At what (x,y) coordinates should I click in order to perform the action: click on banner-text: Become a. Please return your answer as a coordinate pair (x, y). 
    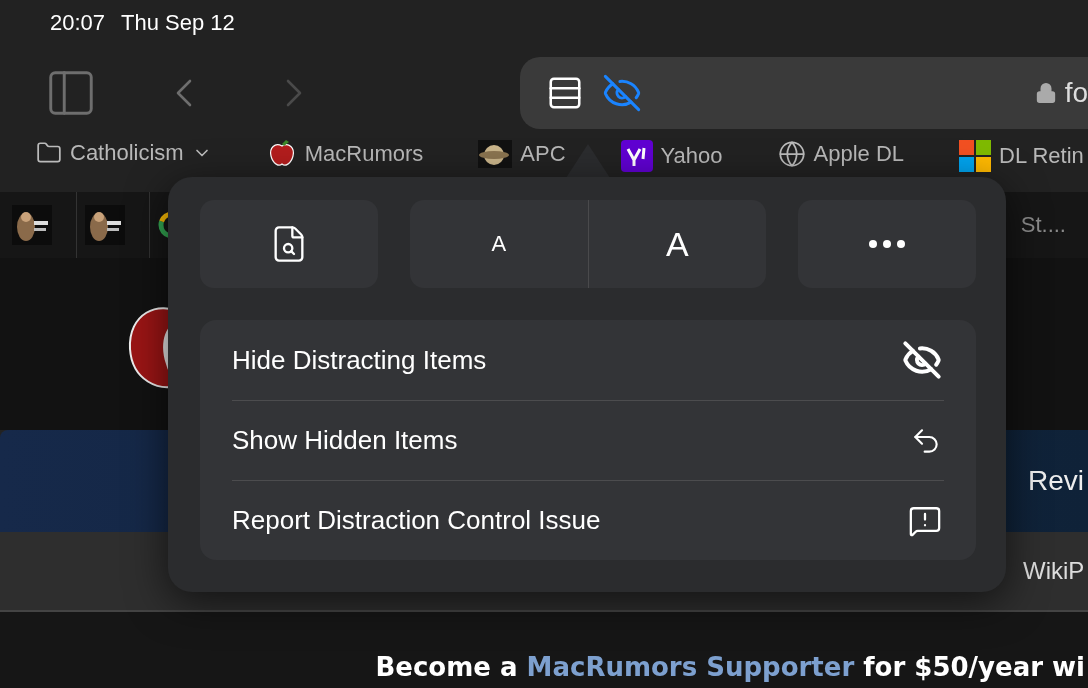
    Looking at the image, I should click on (446, 667).